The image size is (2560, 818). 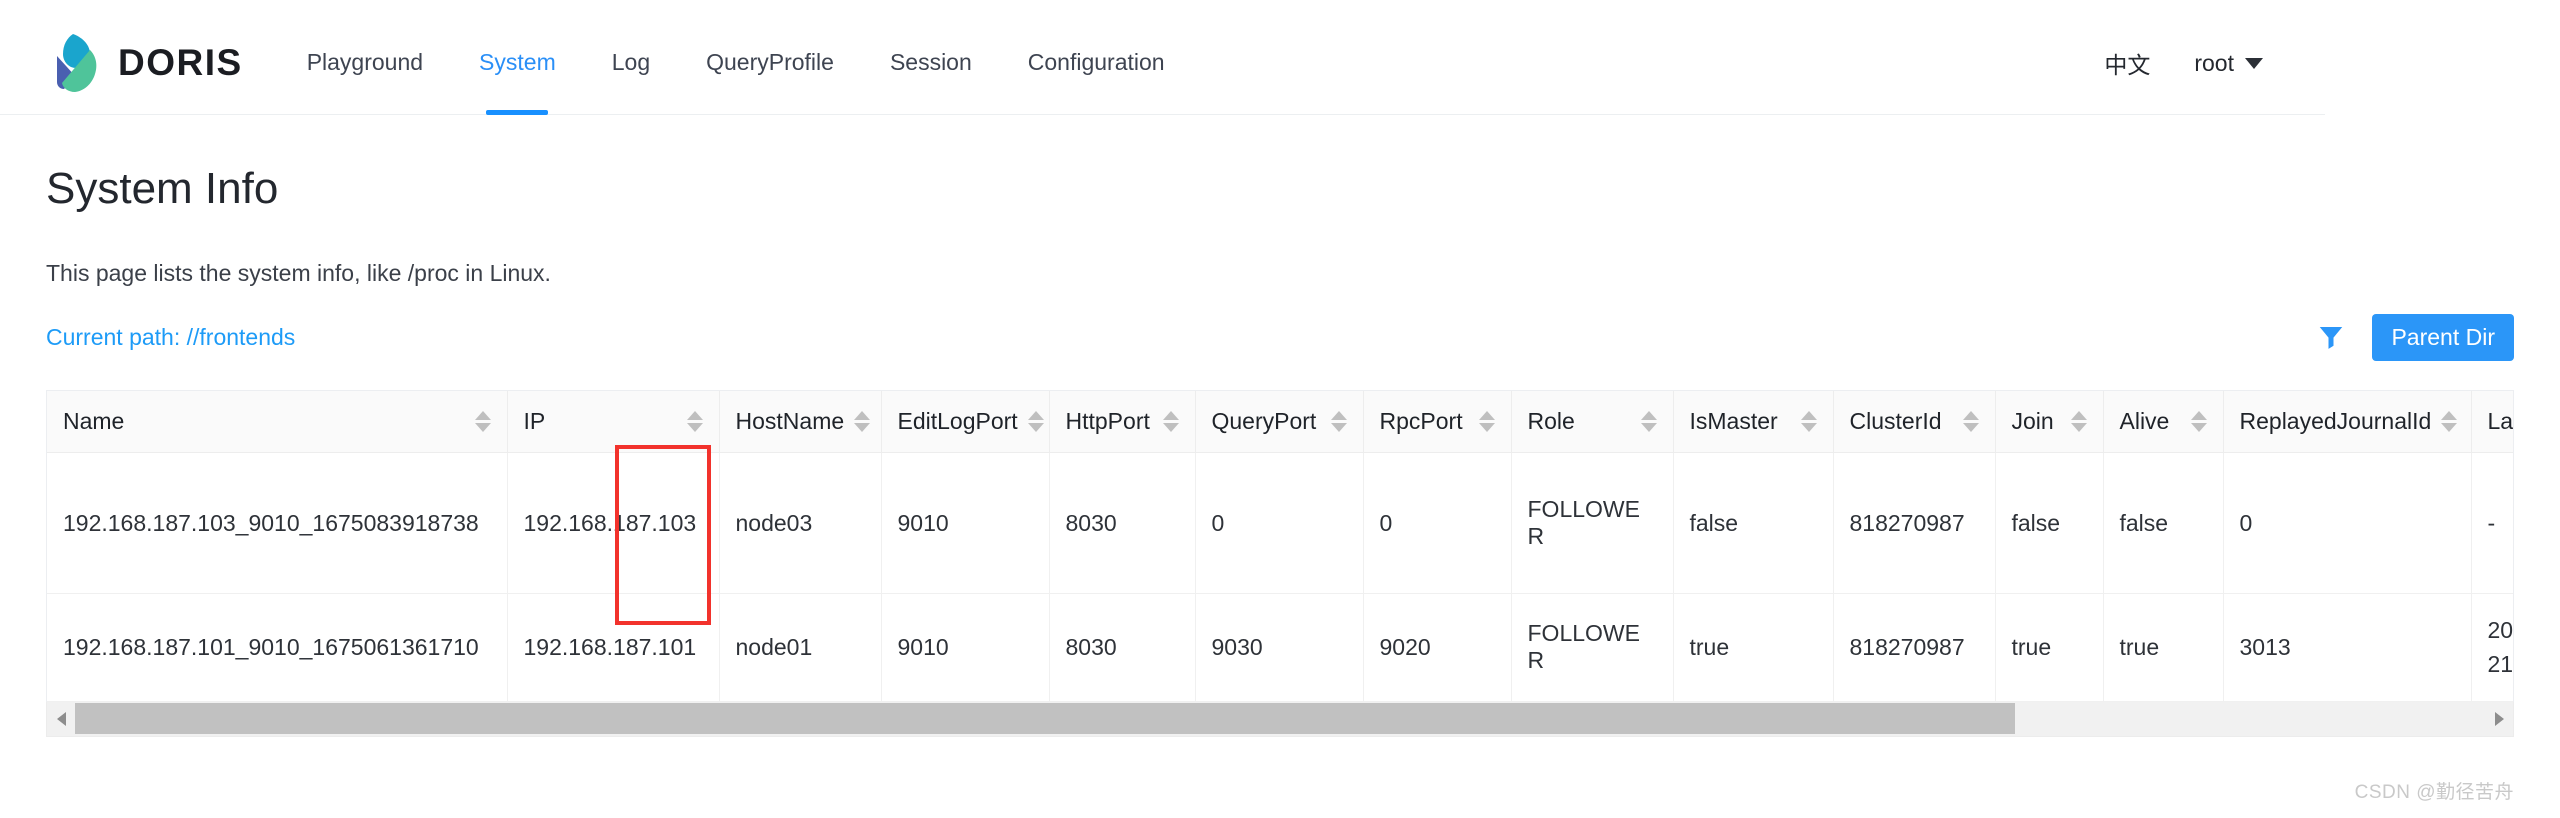 I want to click on scrollbar-track, so click(x=1280, y=718).